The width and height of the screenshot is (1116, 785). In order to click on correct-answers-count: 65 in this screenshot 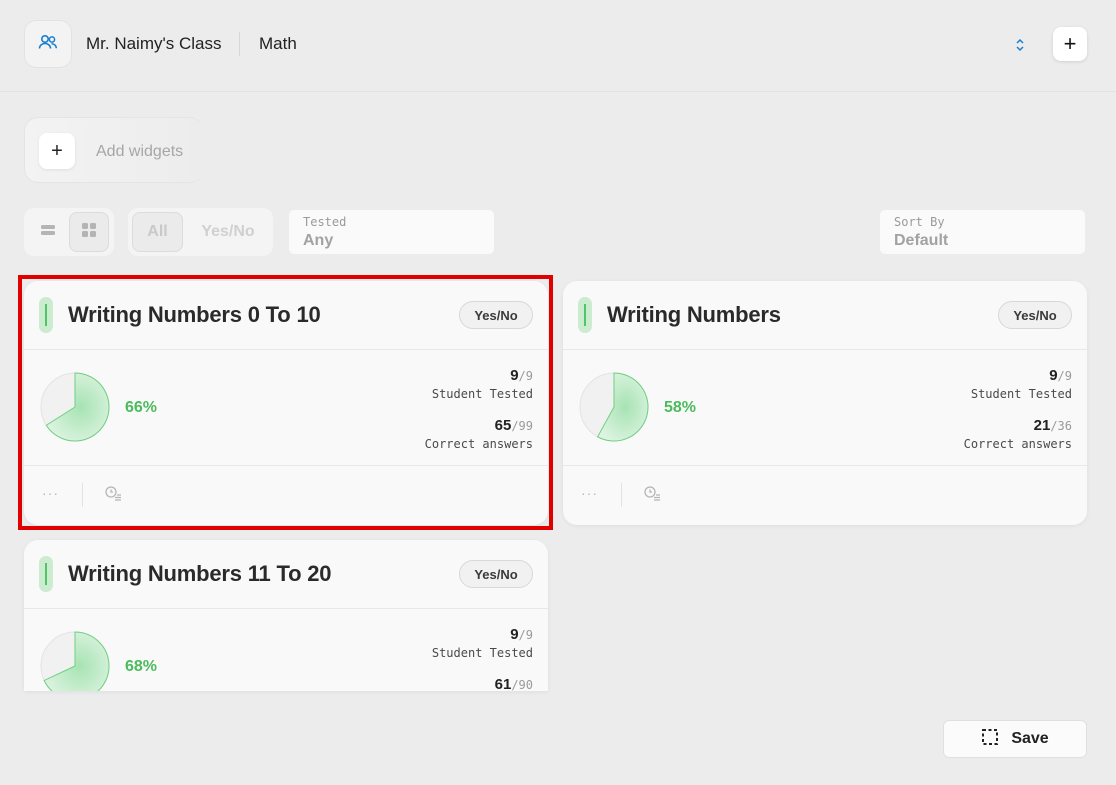, I will do `click(503, 425)`.